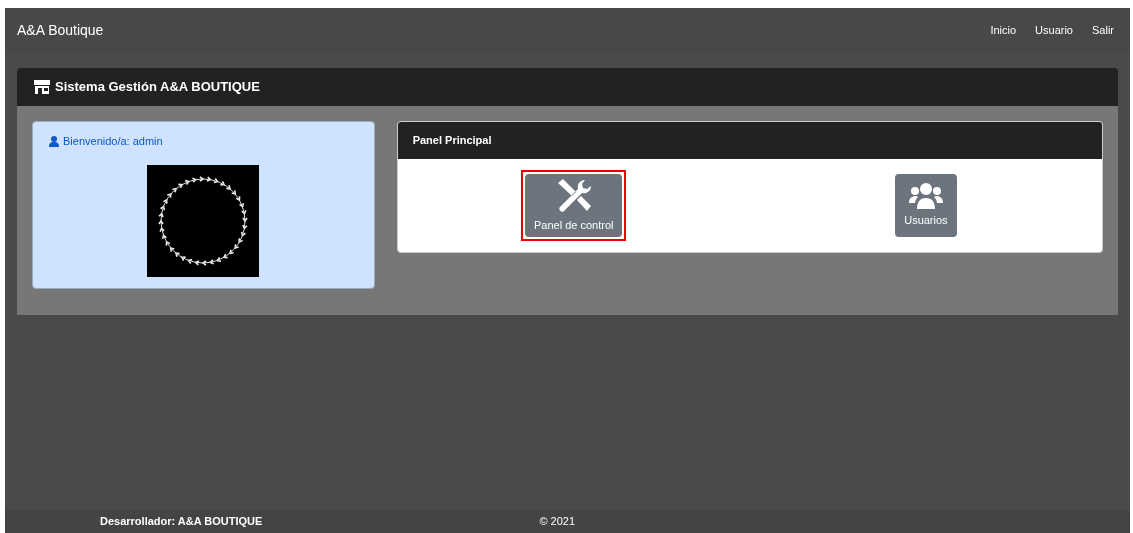 The width and height of the screenshot is (1133, 533). I want to click on shop-icon, so click(42, 87).